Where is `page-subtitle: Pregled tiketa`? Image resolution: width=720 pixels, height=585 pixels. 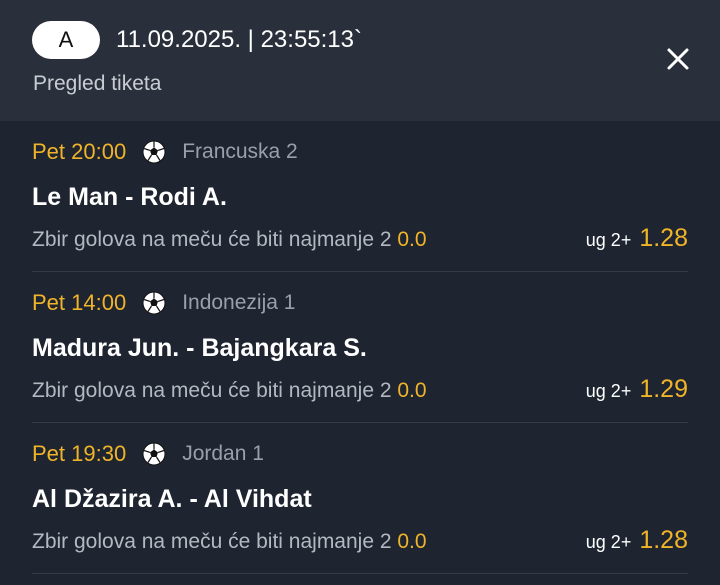 page-subtitle: Pregled tiketa is located at coordinates (97, 83).